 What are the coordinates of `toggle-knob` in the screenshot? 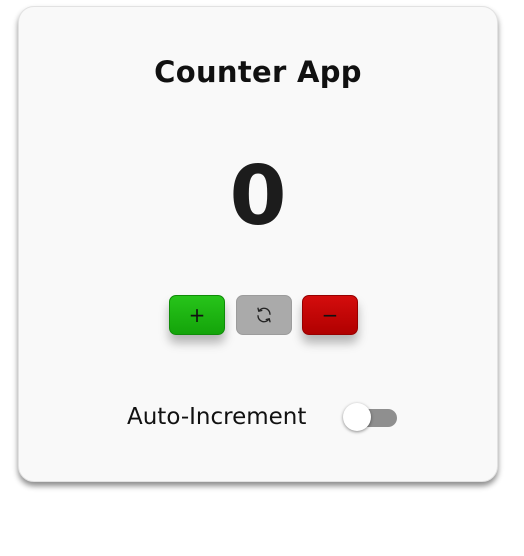 It's located at (357, 417).